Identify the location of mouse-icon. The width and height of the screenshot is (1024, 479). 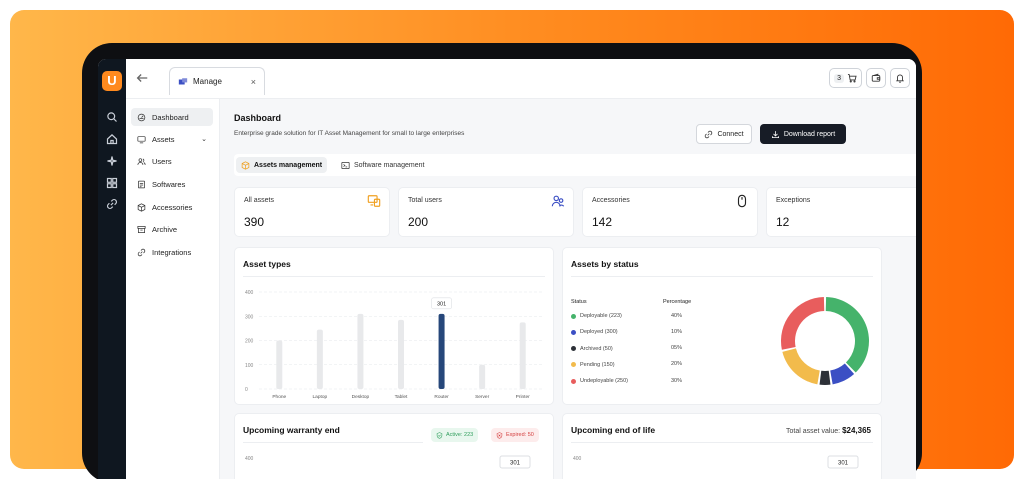
(742, 201).